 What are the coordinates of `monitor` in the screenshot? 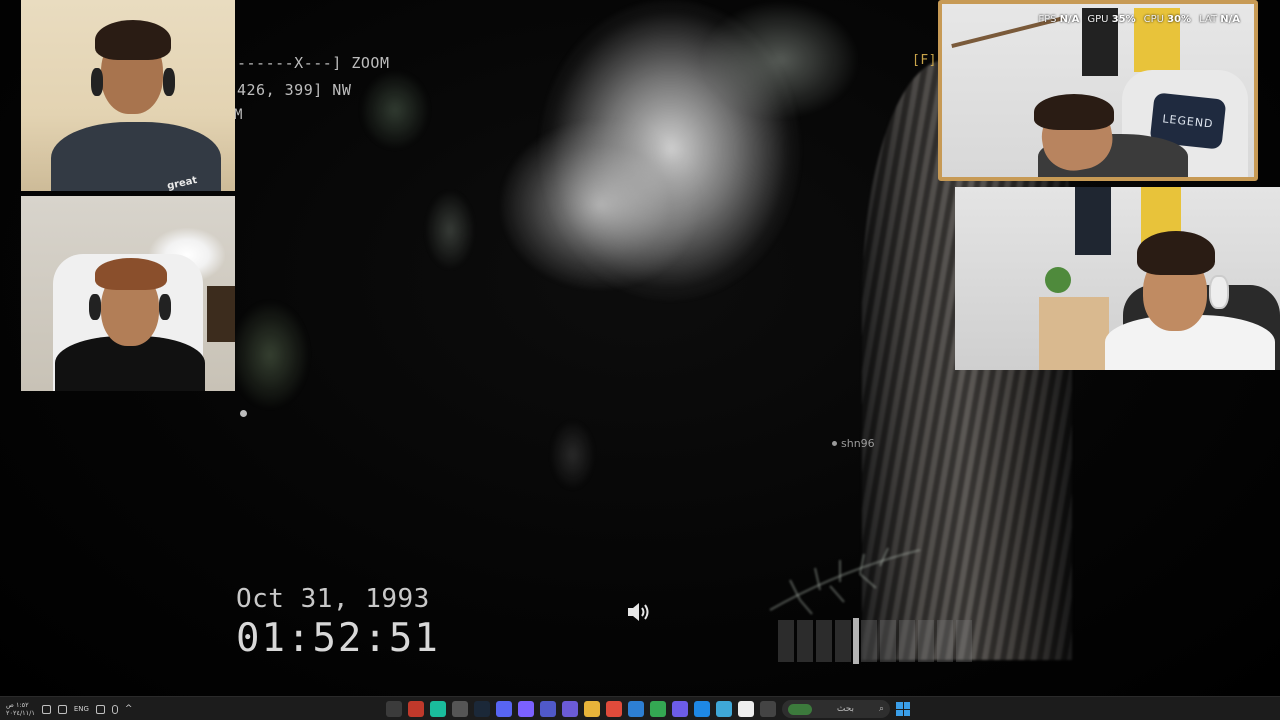 It's located at (221, 314).